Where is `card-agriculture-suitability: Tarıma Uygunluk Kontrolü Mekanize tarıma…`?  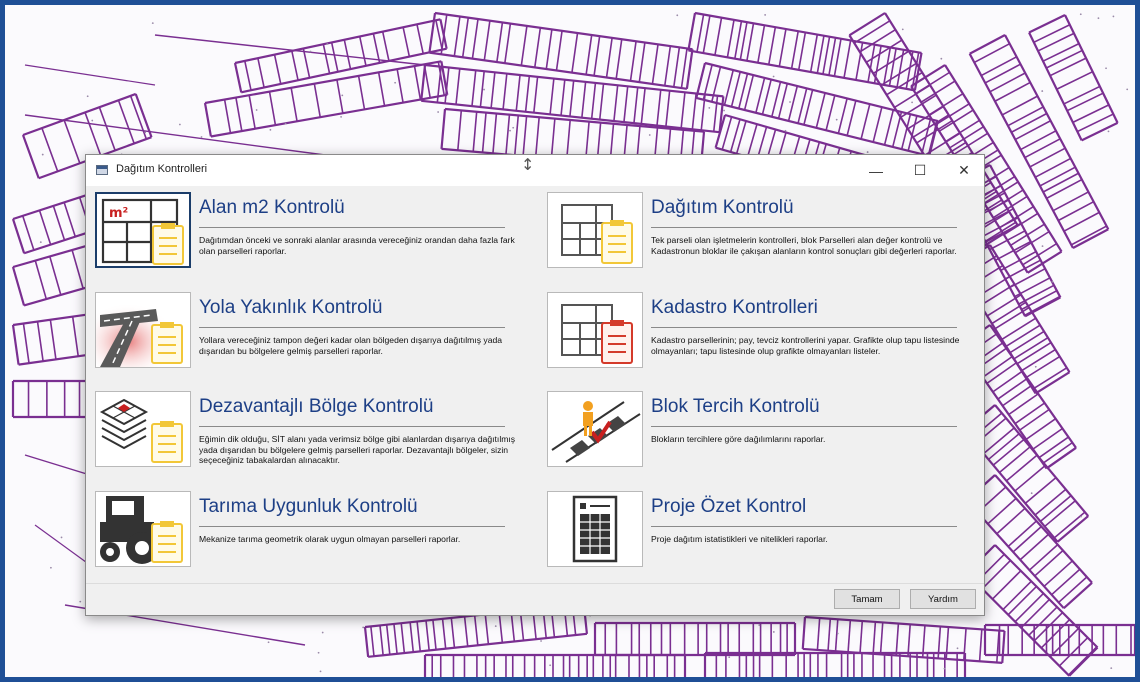 card-agriculture-suitability: Tarıma Uygunluk Kontrolü Mekanize tarıma… is located at coordinates (300, 534).